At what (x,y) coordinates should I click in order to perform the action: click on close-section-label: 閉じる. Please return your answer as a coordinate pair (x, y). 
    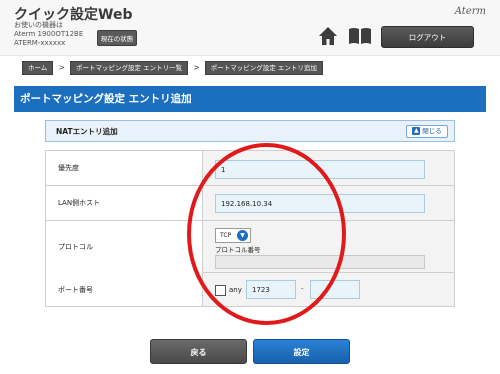
    Looking at the image, I should click on (432, 131).